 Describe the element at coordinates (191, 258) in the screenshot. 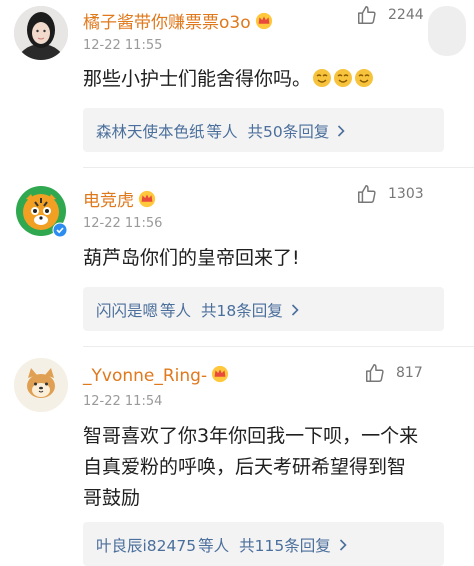

I see `comment-text: 葫芦岛你们的皇帝回来了!` at that location.